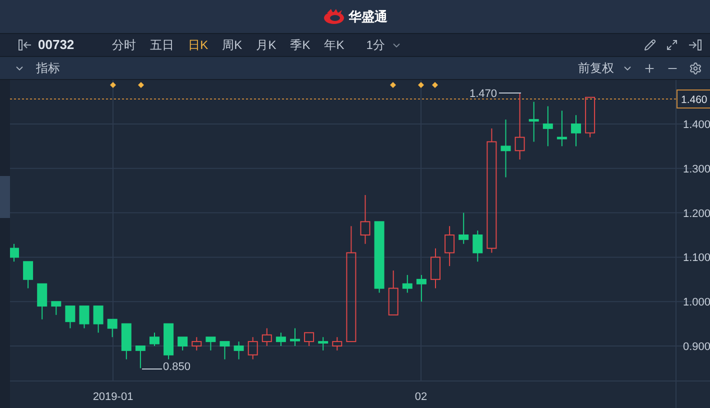 The image size is (710, 408). Describe the element at coordinates (300, 45) in the screenshot. I see `period-tab: 季K` at that location.